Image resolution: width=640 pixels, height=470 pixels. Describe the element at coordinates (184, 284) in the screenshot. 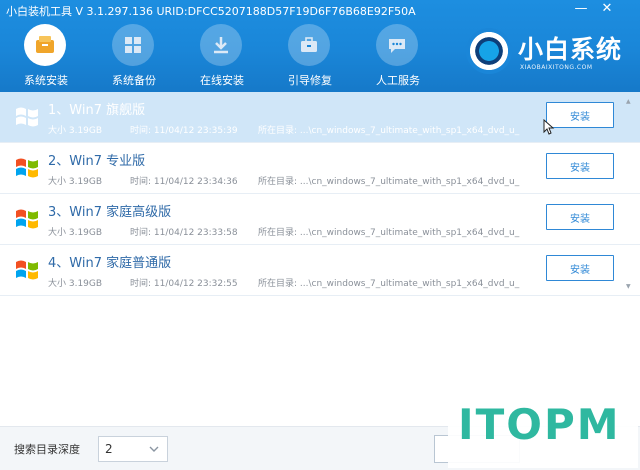

I see `system-time: 时间: 11/04/12 23:32:55` at that location.